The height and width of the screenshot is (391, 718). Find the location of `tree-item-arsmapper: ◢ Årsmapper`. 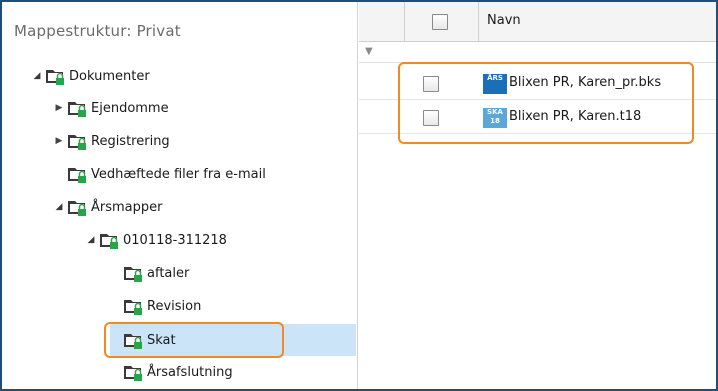

tree-item-arsmapper: ◢ Årsmapper is located at coordinates (107, 207).